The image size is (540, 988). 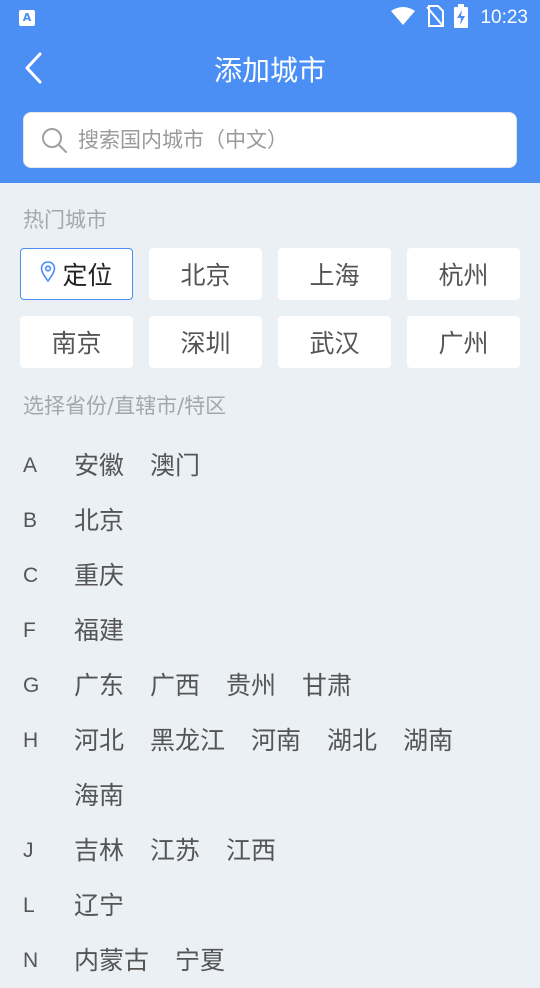 I want to click on hot-cities-grid: 定位 北京 上海 杭州 南京 深圳 武汉 广州, so click(x=270, y=308).